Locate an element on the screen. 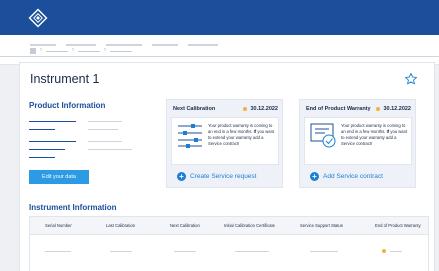  calibration-sliders-icon is located at coordinates (190, 136).